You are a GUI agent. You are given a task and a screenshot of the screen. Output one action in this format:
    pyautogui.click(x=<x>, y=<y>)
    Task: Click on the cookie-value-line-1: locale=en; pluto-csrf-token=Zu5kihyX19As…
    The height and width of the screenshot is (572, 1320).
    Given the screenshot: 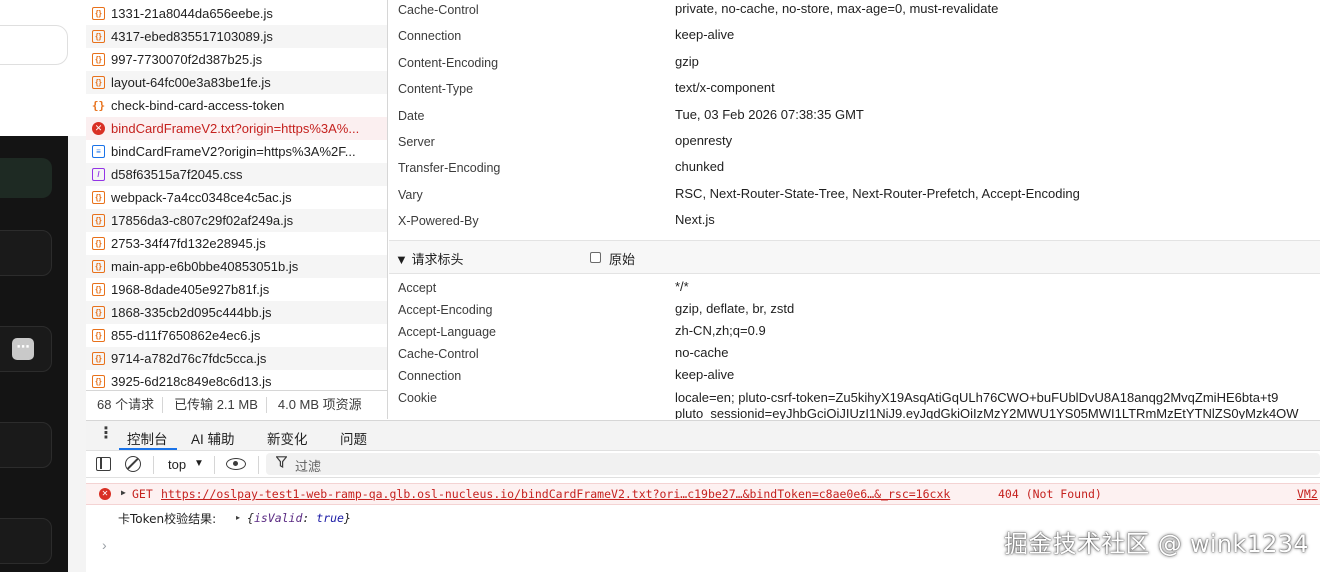 What is the action you would take?
    pyautogui.click(x=977, y=397)
    